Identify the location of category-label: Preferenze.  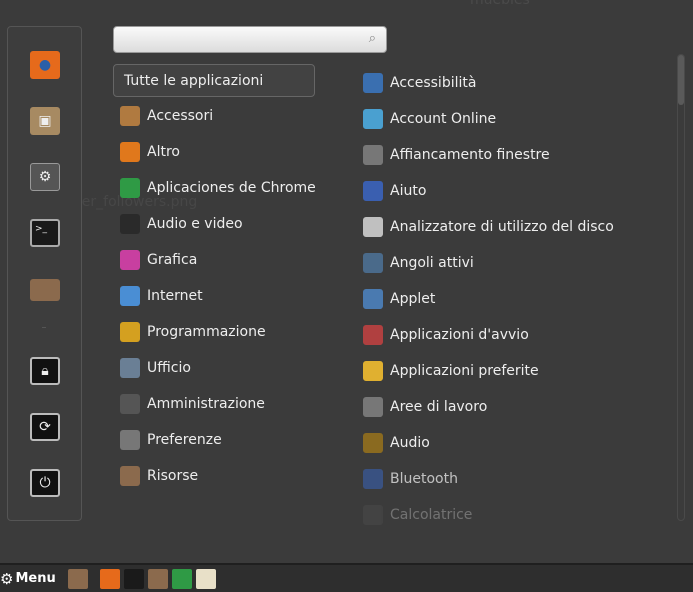
(184, 440).